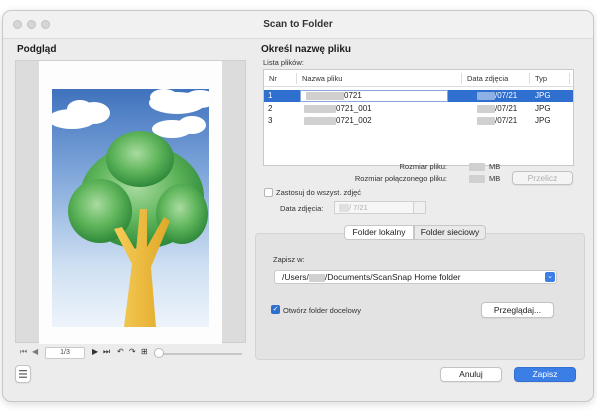 This screenshot has height=413, width=597. Describe the element at coordinates (322, 78) in the screenshot. I see `col-name: Nazwa pliku` at that location.